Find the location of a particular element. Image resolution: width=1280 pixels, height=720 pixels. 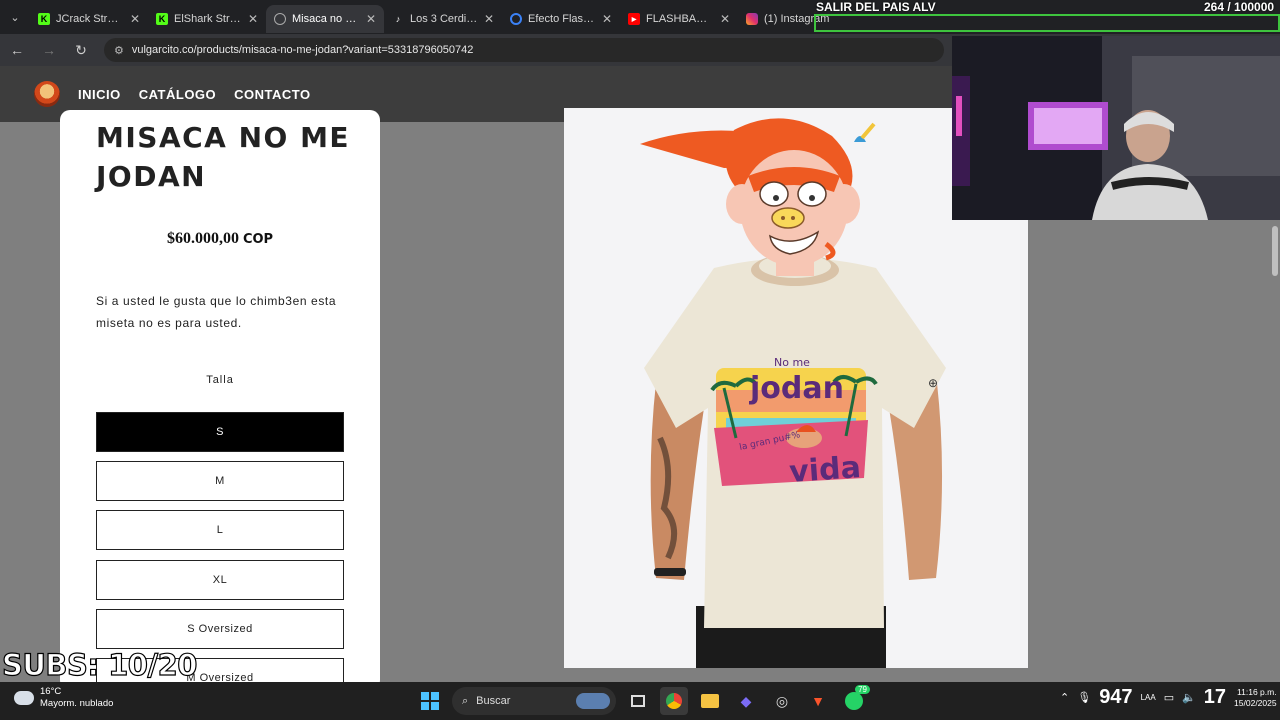

edge-icon is located at coordinates (516, 19).